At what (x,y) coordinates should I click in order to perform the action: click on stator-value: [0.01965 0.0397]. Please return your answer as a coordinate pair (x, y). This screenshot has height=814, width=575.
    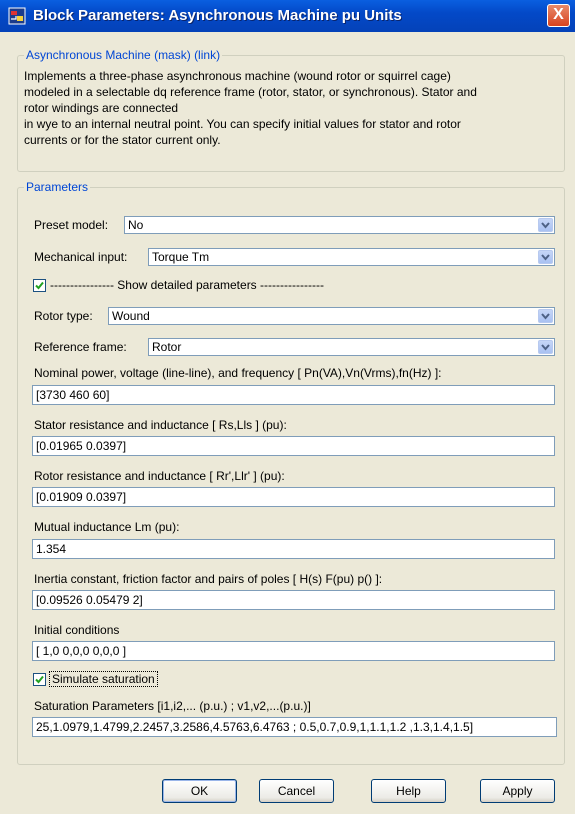
    Looking at the image, I should click on (81, 446).